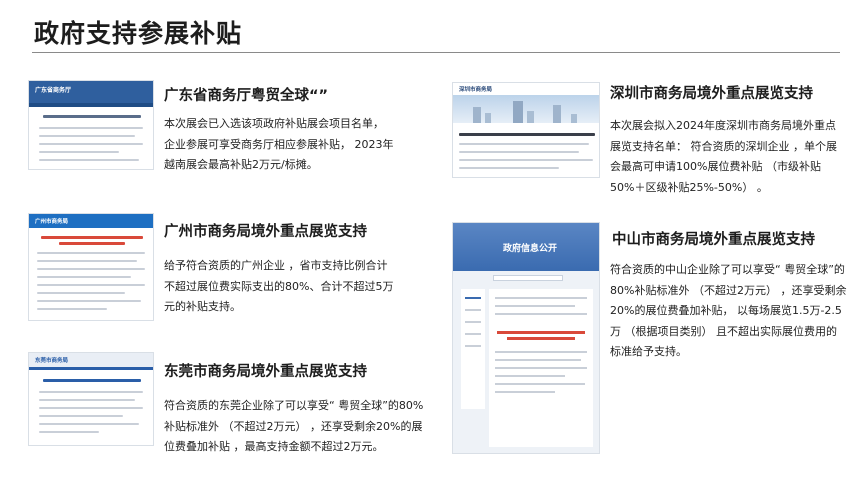 This screenshot has width=857, height=483. Describe the element at coordinates (53, 90) in the screenshot. I see `thumb-logo-text: 广东省商务厅` at that location.